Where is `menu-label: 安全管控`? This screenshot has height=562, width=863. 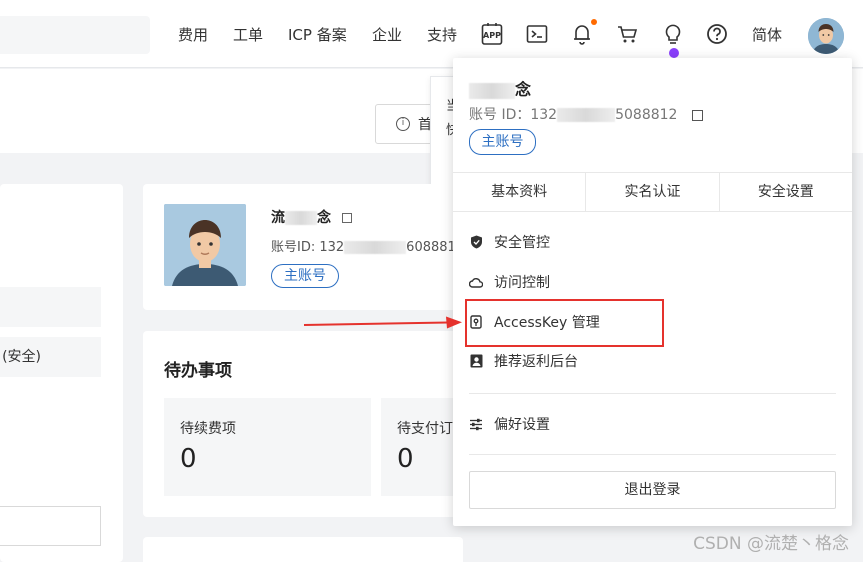
menu-label: 安全管控 is located at coordinates (522, 243).